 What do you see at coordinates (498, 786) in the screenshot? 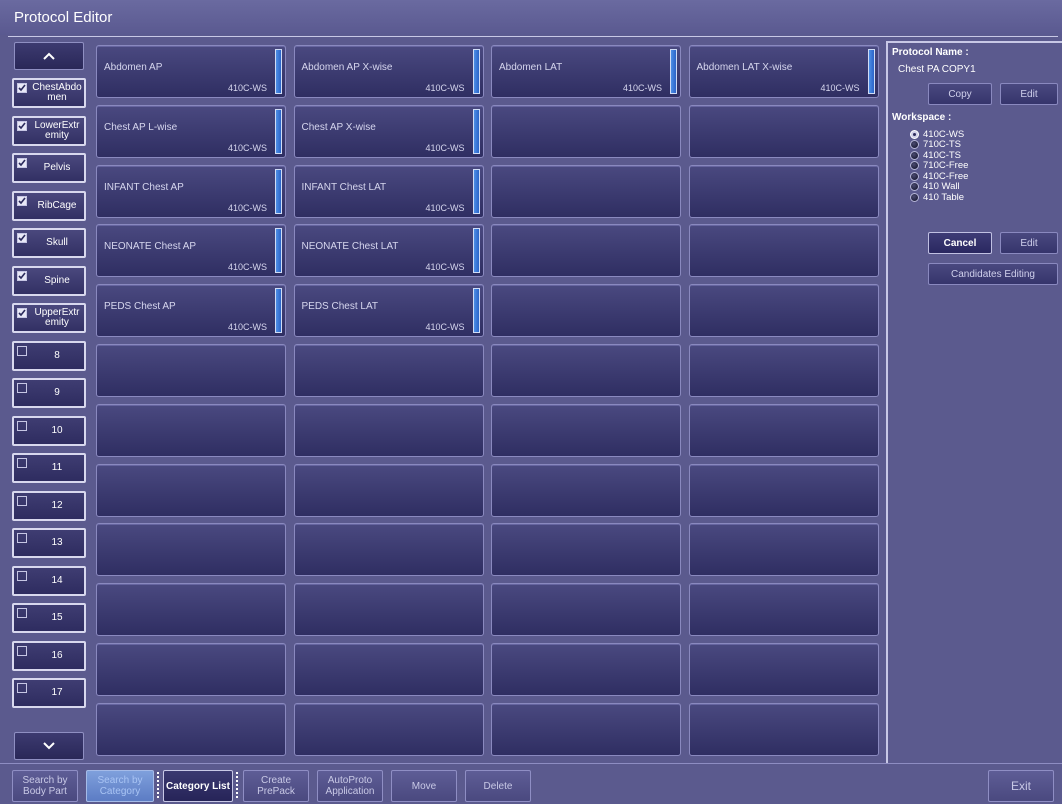
I see `delete-button: Delete` at bounding box center [498, 786].